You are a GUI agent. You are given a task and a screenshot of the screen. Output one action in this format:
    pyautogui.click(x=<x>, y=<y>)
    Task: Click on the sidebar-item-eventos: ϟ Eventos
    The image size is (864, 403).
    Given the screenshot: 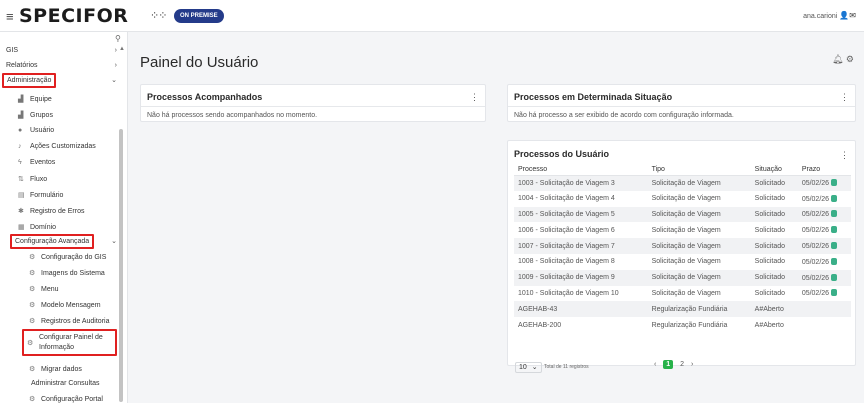 What is the action you would take?
    pyautogui.click(x=36, y=162)
    